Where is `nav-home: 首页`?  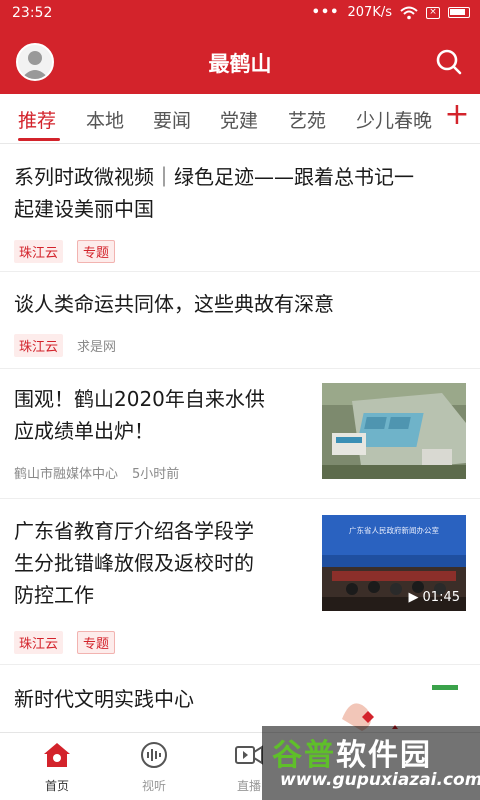 nav-home: 首页 is located at coordinates (57, 767).